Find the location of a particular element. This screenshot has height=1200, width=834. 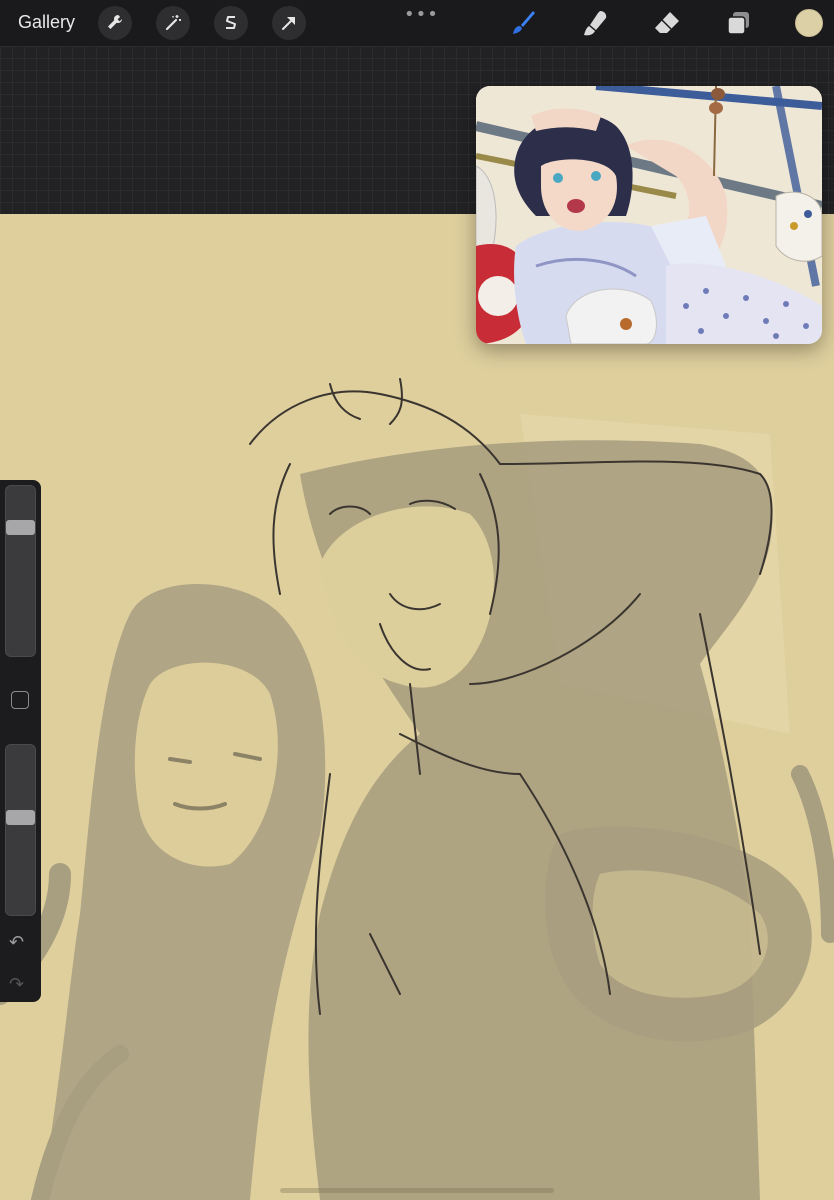

adjustments-button is located at coordinates (173, 23).